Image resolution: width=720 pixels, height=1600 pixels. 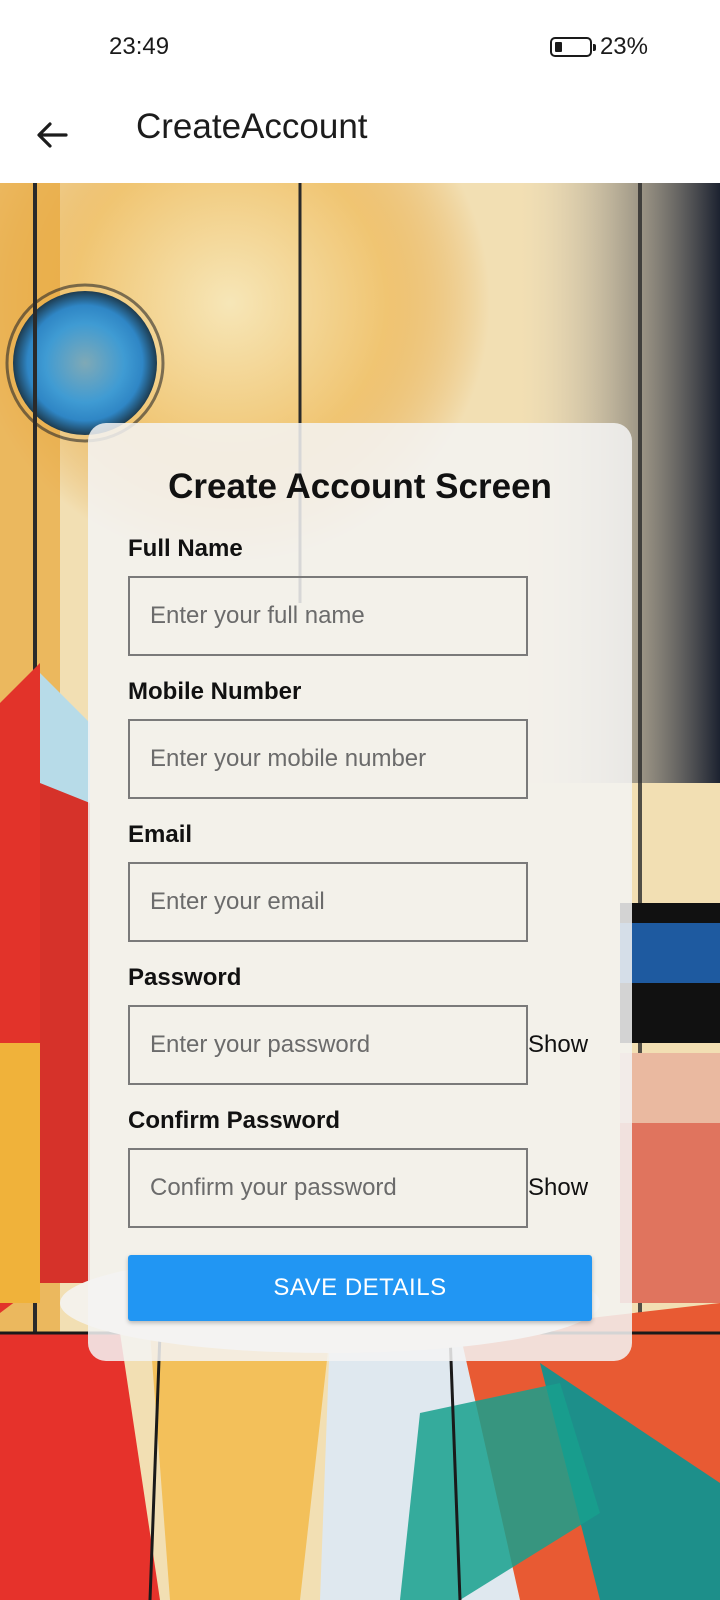 I want to click on password-label: Password, so click(x=185, y=977).